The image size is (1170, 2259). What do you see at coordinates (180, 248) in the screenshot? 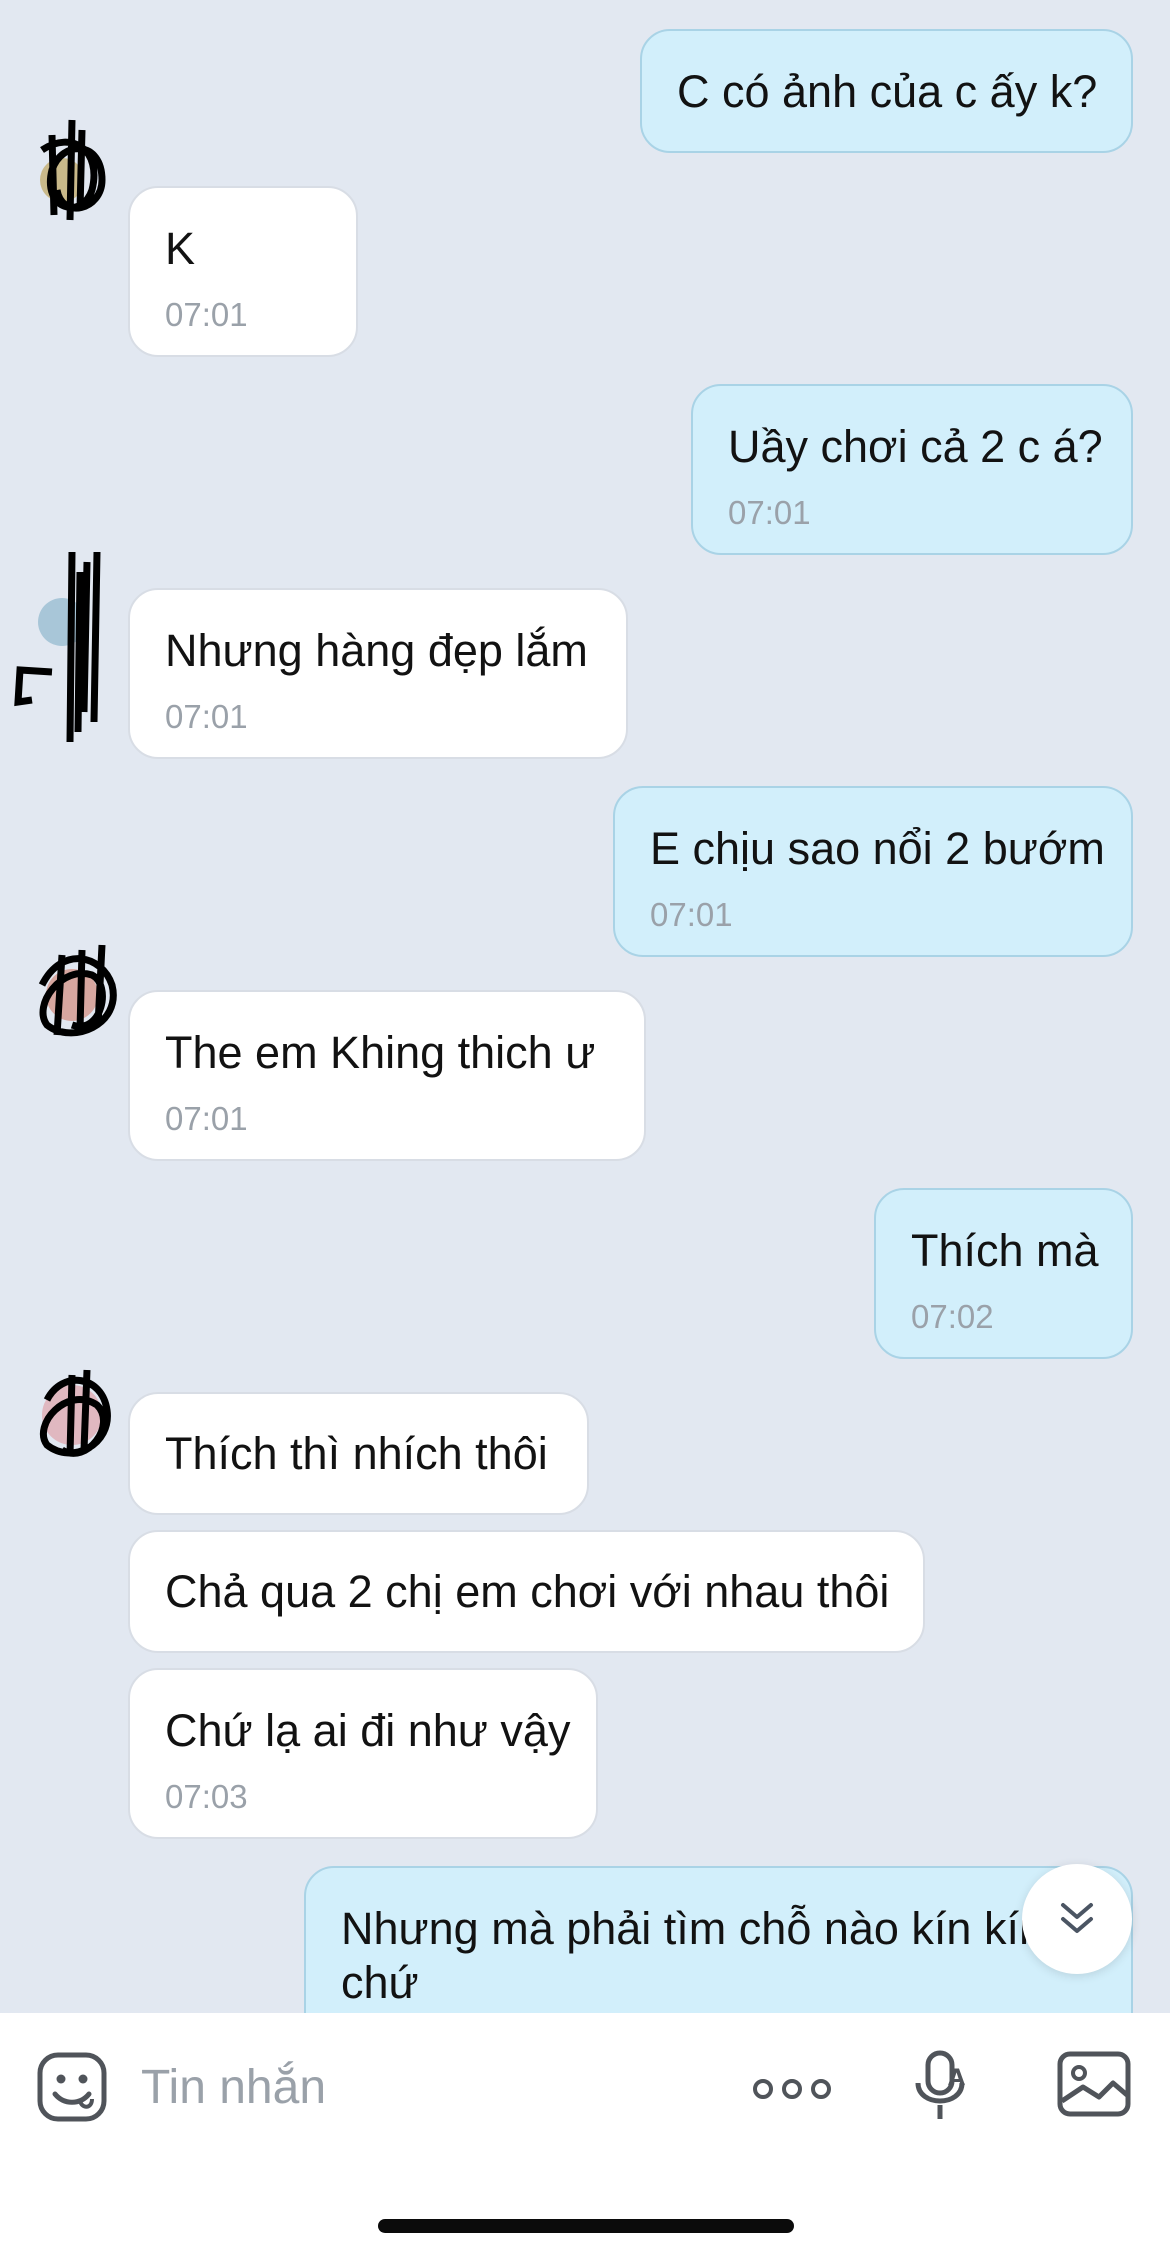
I see `message-text: K` at bounding box center [180, 248].